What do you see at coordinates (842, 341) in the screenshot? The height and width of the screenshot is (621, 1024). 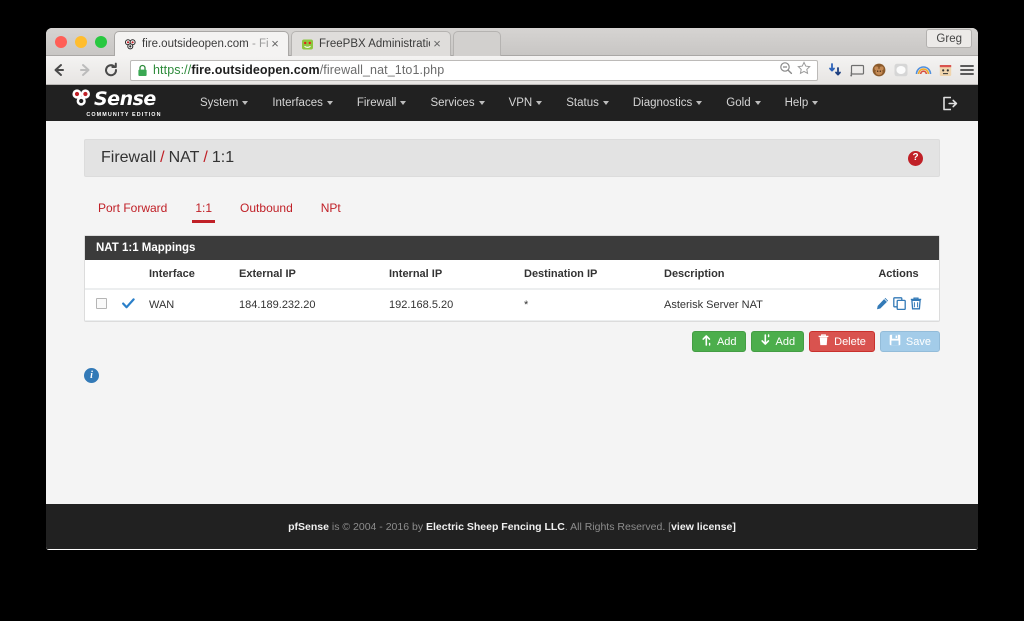 I see `delete-button: Delete` at bounding box center [842, 341].